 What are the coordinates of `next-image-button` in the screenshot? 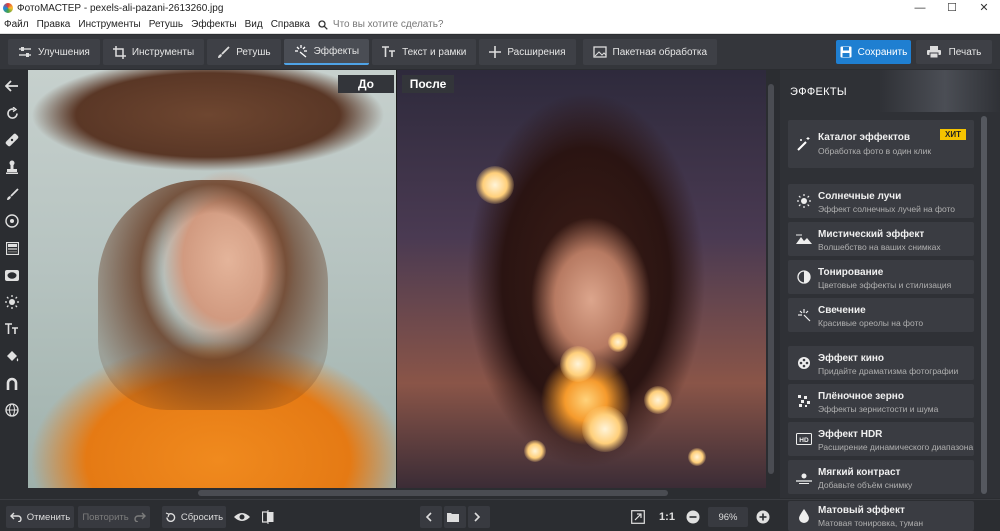 It's located at (479, 517).